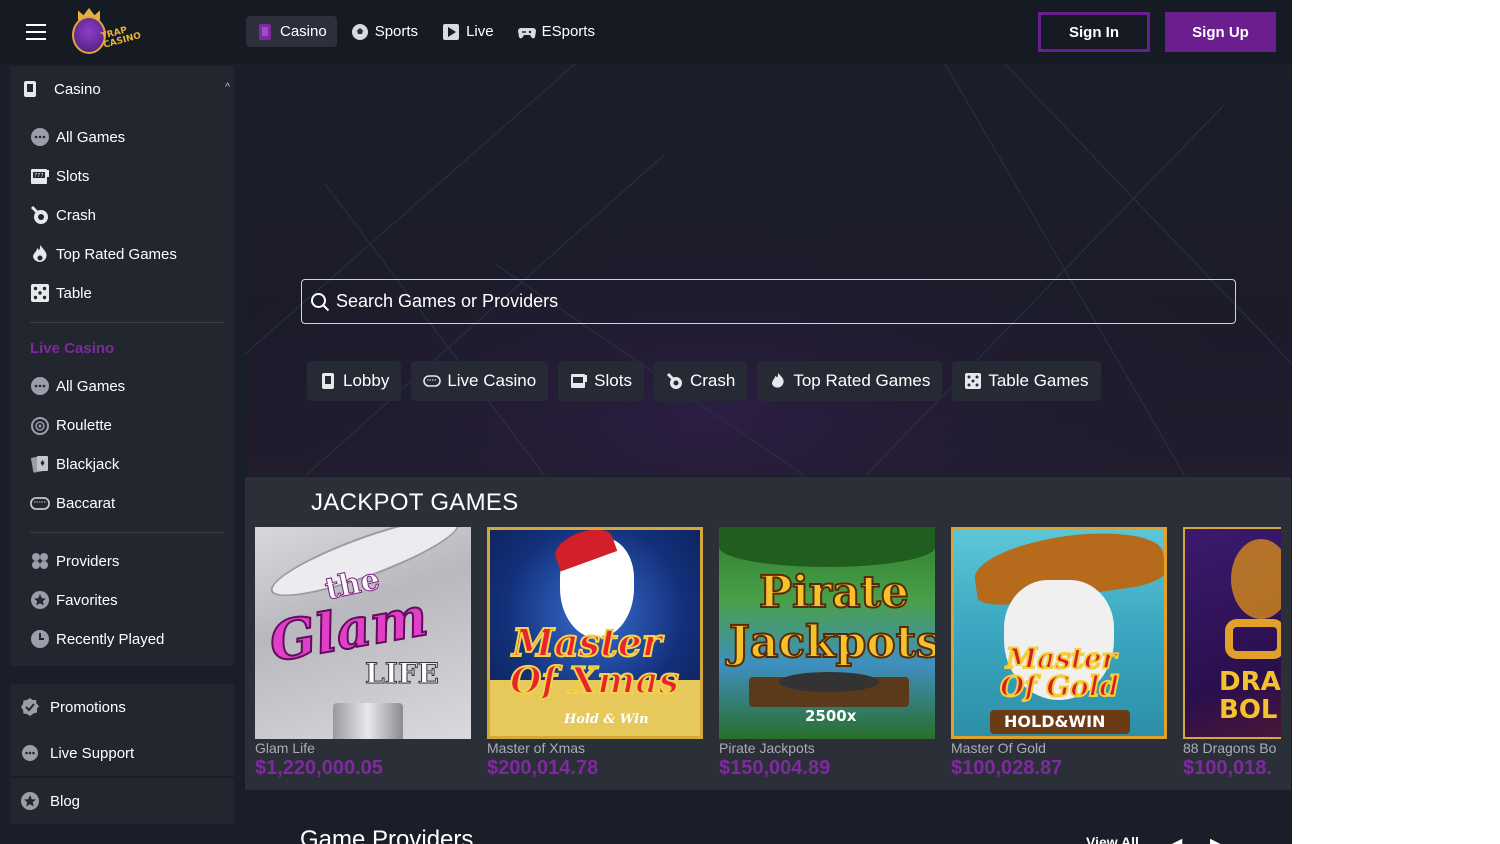  I want to click on sidebar-item-baccarat: Baccarat, so click(72, 503).